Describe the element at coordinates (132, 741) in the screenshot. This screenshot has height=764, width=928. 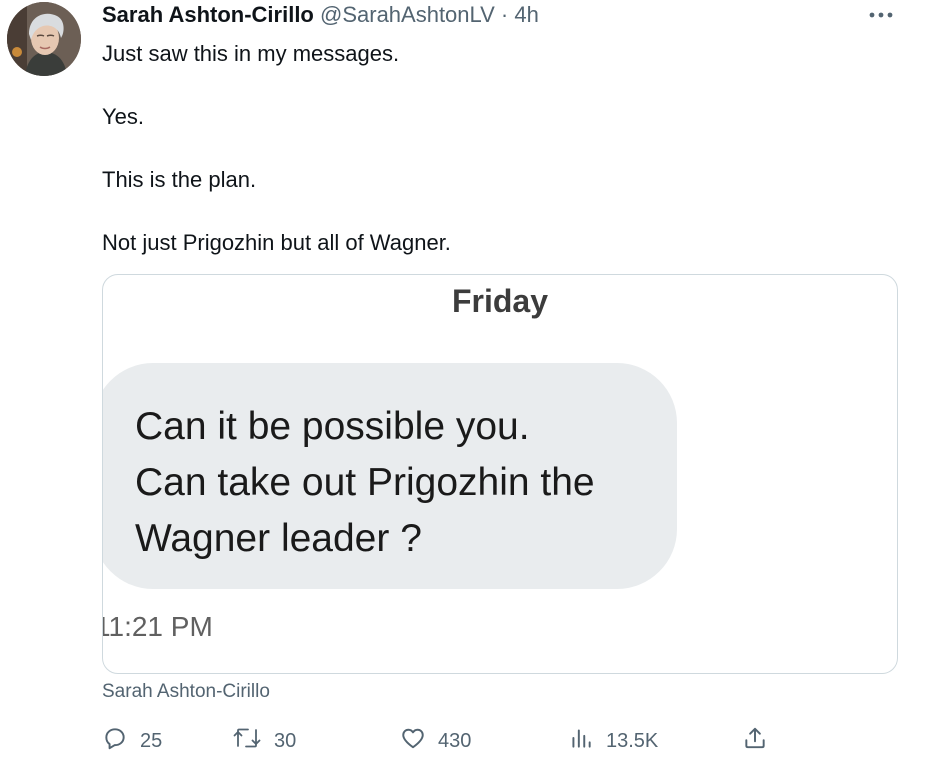
I see `reply-button: 25` at that location.